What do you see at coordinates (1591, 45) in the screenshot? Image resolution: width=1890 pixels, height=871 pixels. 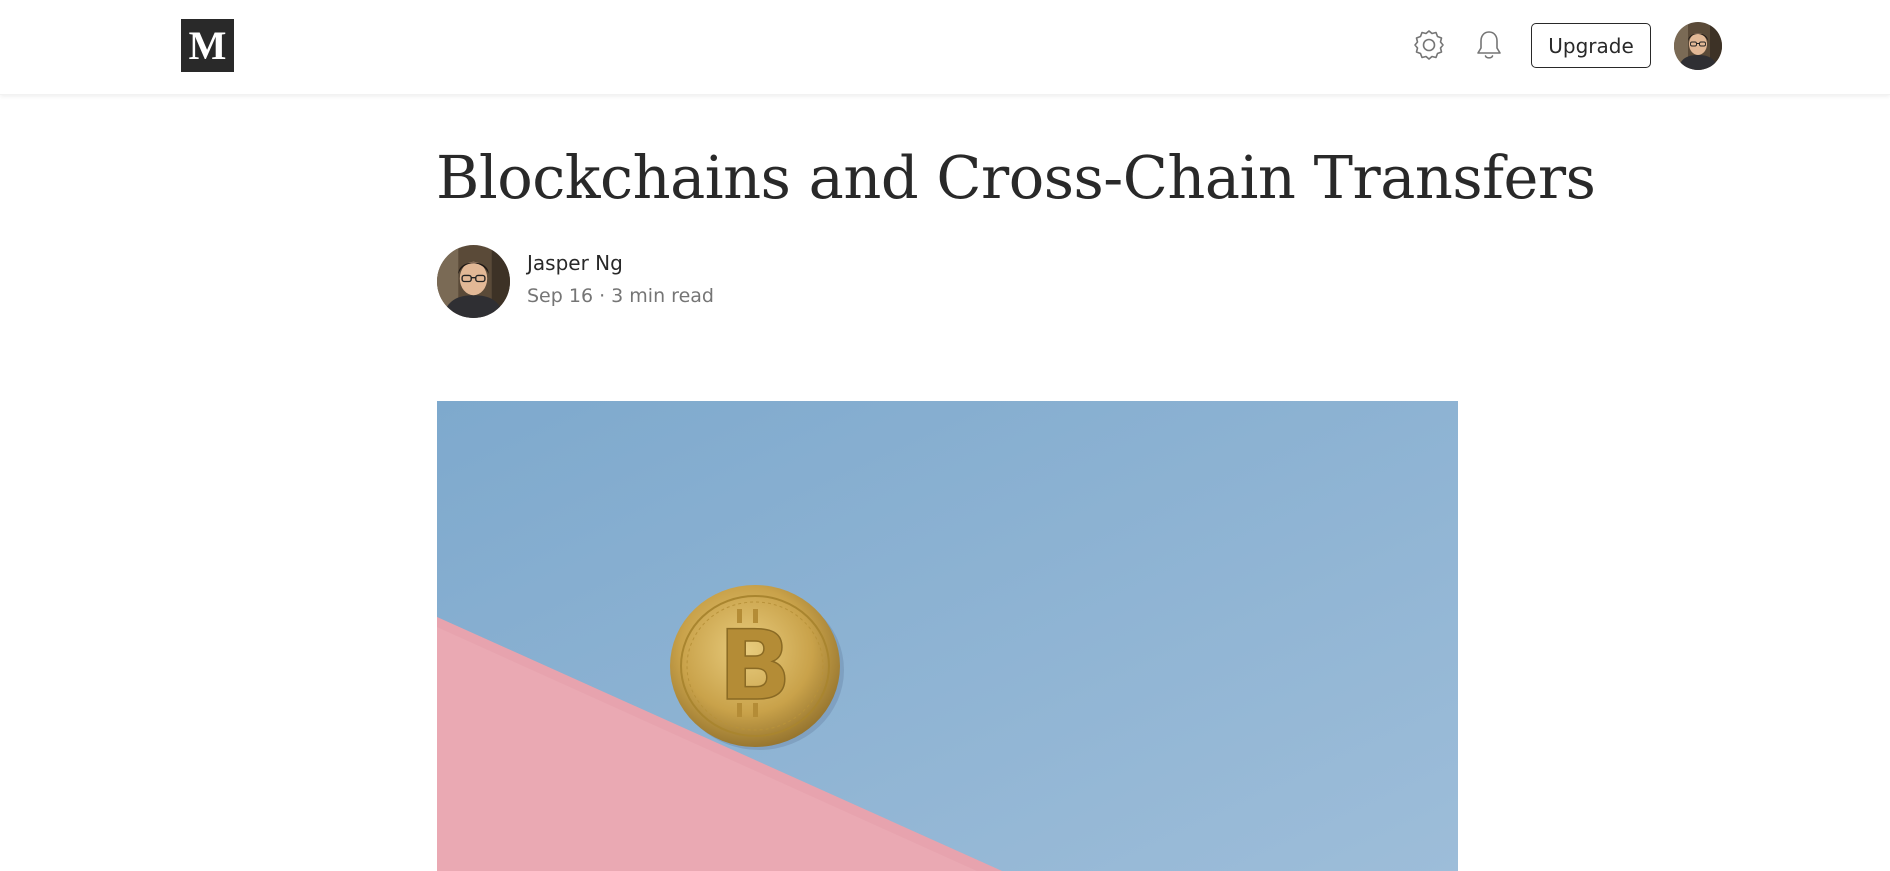 I see `upgrade-button: Upgrade` at bounding box center [1591, 45].